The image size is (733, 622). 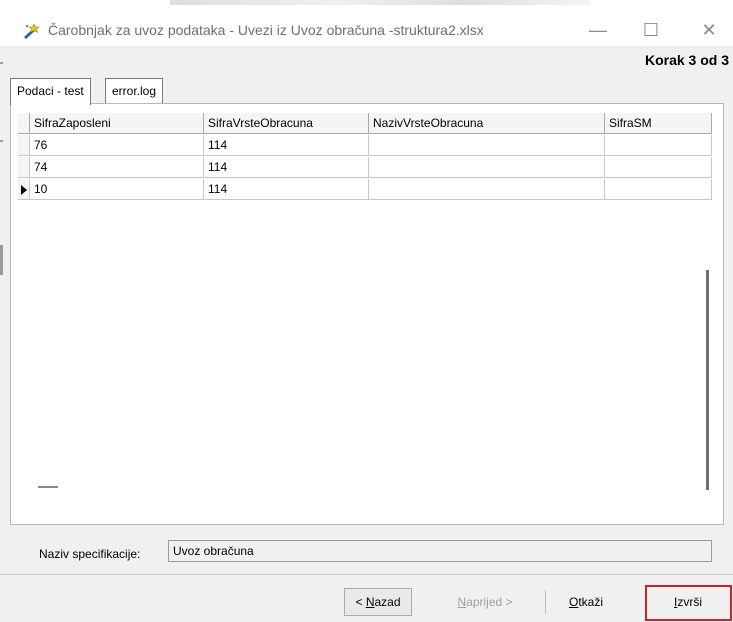 I want to click on tab-podaci-test: Podaci - test, so click(x=50, y=91).